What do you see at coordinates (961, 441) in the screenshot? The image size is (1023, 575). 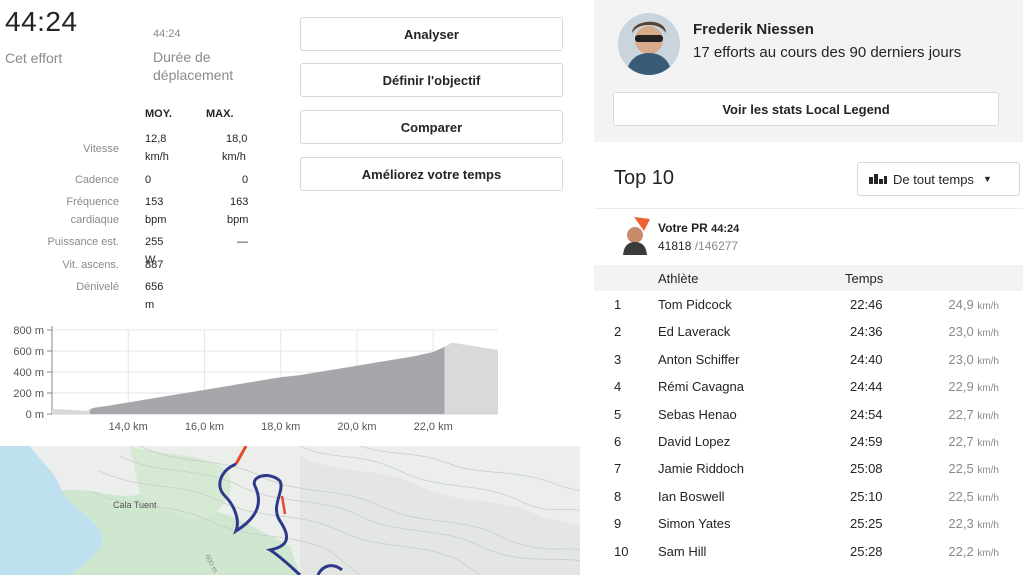 I see `speed-number: 22,7` at bounding box center [961, 441].